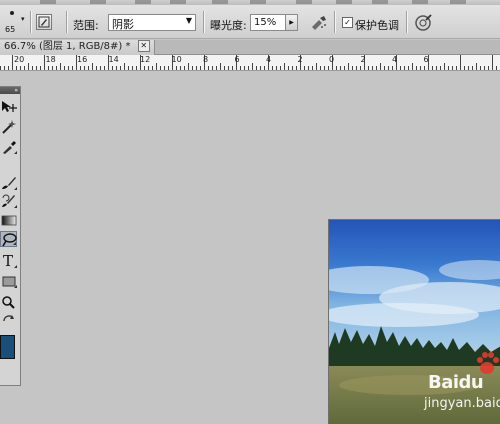 This screenshot has height=424, width=500. What do you see at coordinates (8, 183) in the screenshot?
I see `brush-tool` at bounding box center [8, 183].